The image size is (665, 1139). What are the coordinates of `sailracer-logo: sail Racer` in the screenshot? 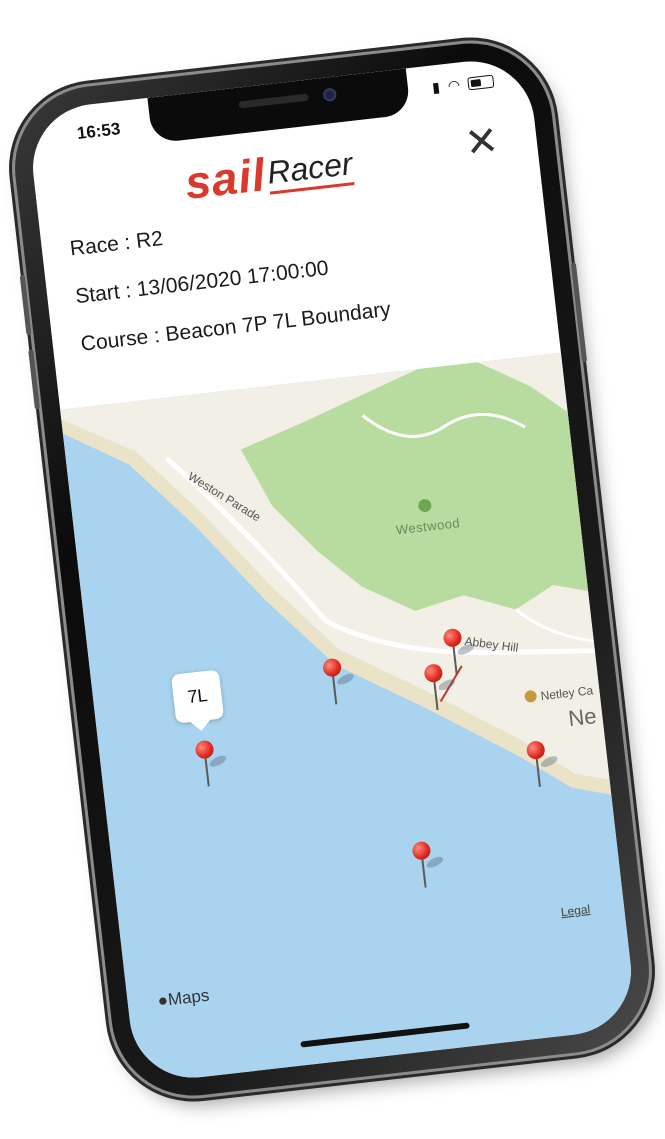 It's located at (268, 173).